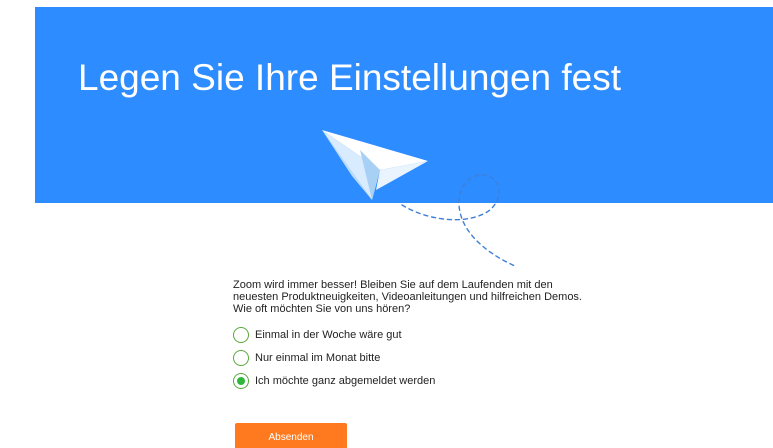 This screenshot has height=448, width=773. Describe the element at coordinates (328, 335) in the screenshot. I see `option-label: Einmal in der Woche wäre gut` at that location.